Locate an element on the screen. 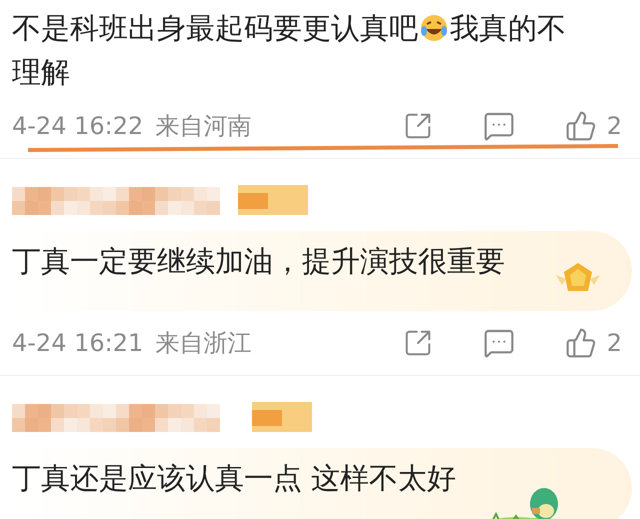 The width and height of the screenshot is (640, 519). comment-location: 来自河南 is located at coordinates (203, 126).